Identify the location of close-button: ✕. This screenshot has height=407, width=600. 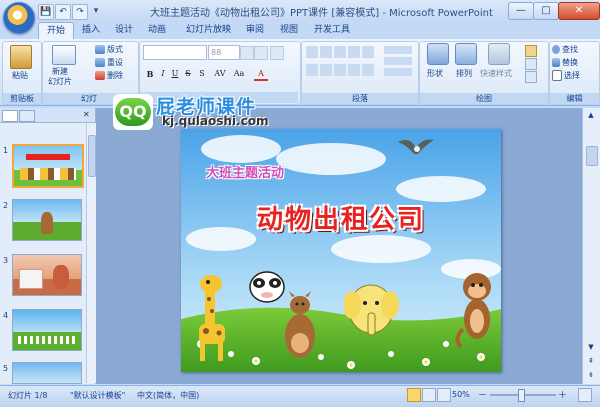
(579, 11).